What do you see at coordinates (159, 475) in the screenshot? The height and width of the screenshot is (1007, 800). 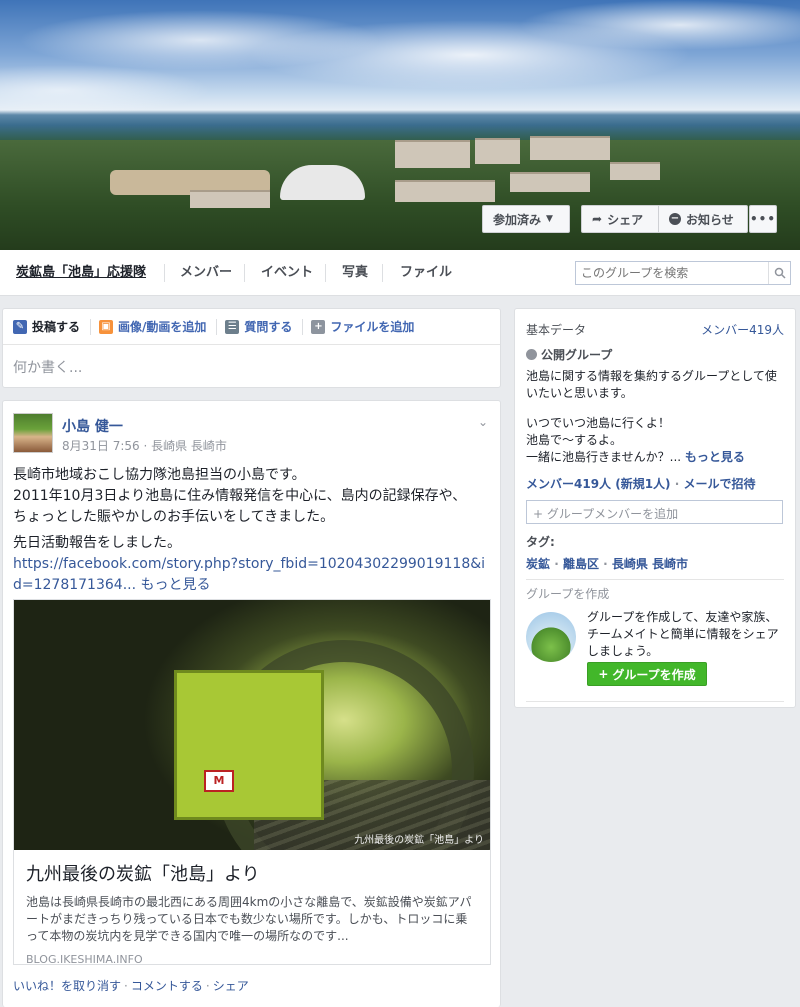 I see `post-line: 長崎市地域おこし協力隊池島担当の小島です。` at bounding box center [159, 475].